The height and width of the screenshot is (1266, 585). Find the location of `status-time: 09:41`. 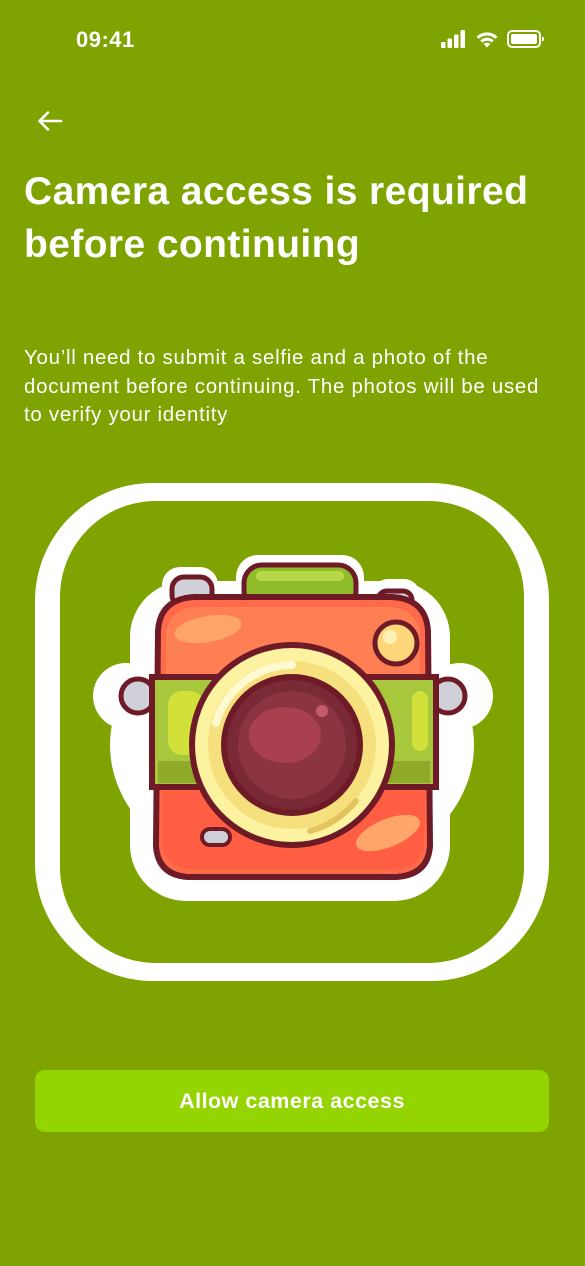

status-time: 09:41 is located at coordinates (105, 39).